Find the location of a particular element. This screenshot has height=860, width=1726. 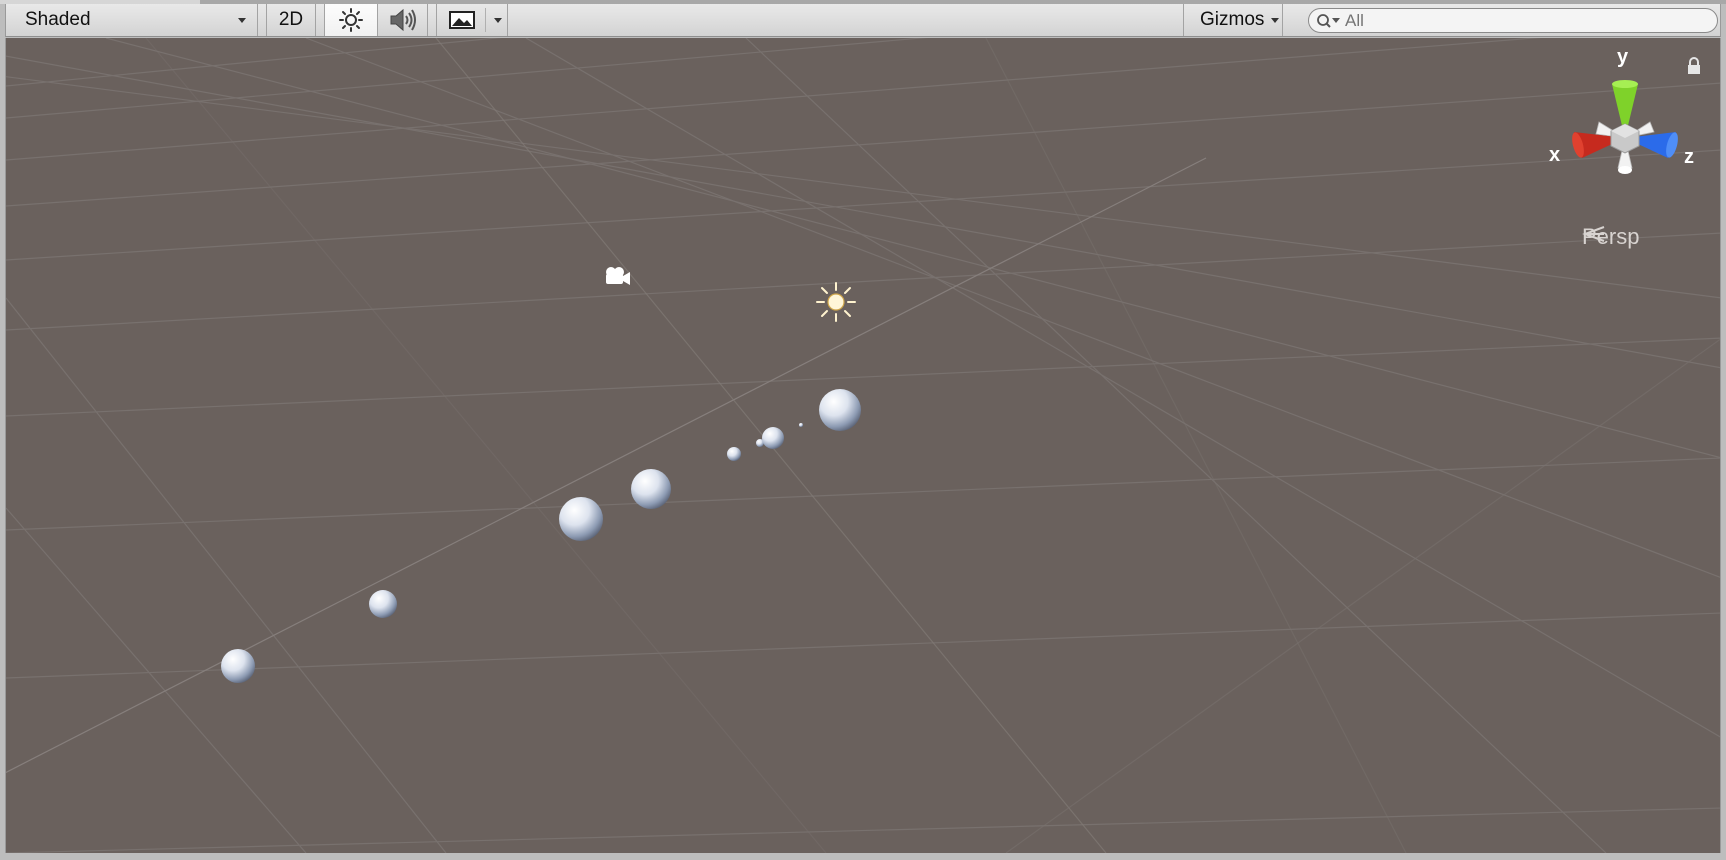

shading-mode-label: Shaded is located at coordinates (58, 19).